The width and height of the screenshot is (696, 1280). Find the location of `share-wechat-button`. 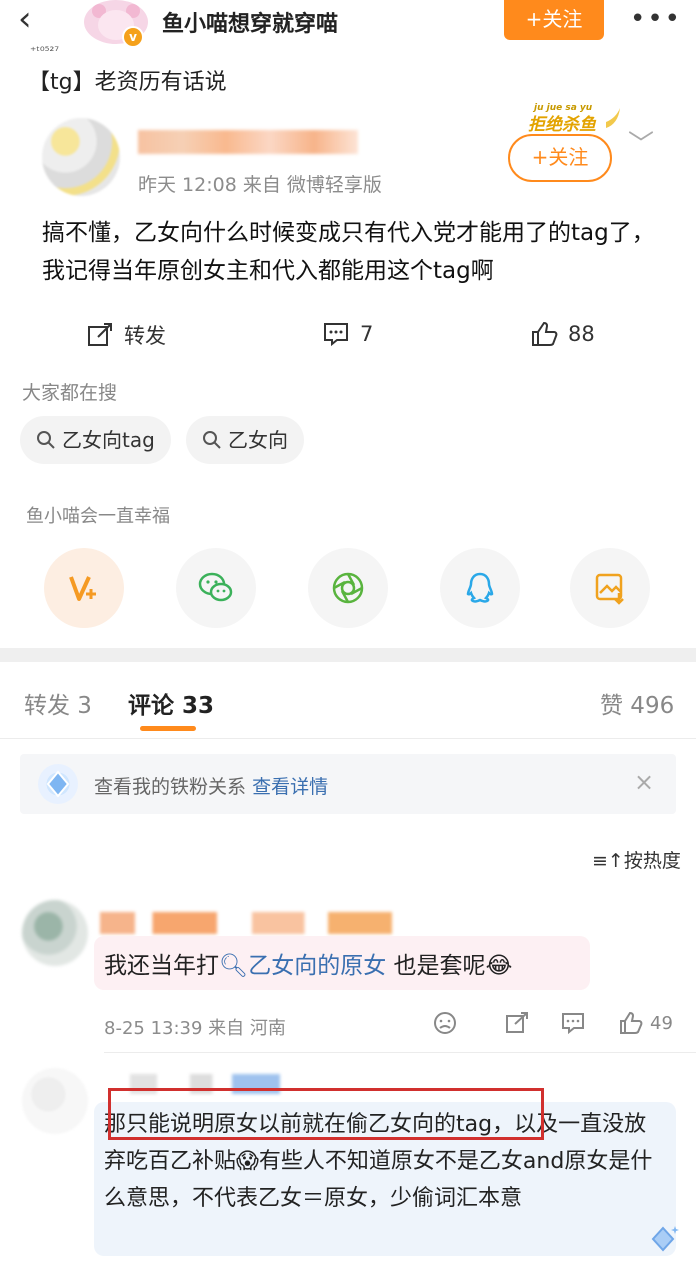

share-wechat-button is located at coordinates (216, 588).